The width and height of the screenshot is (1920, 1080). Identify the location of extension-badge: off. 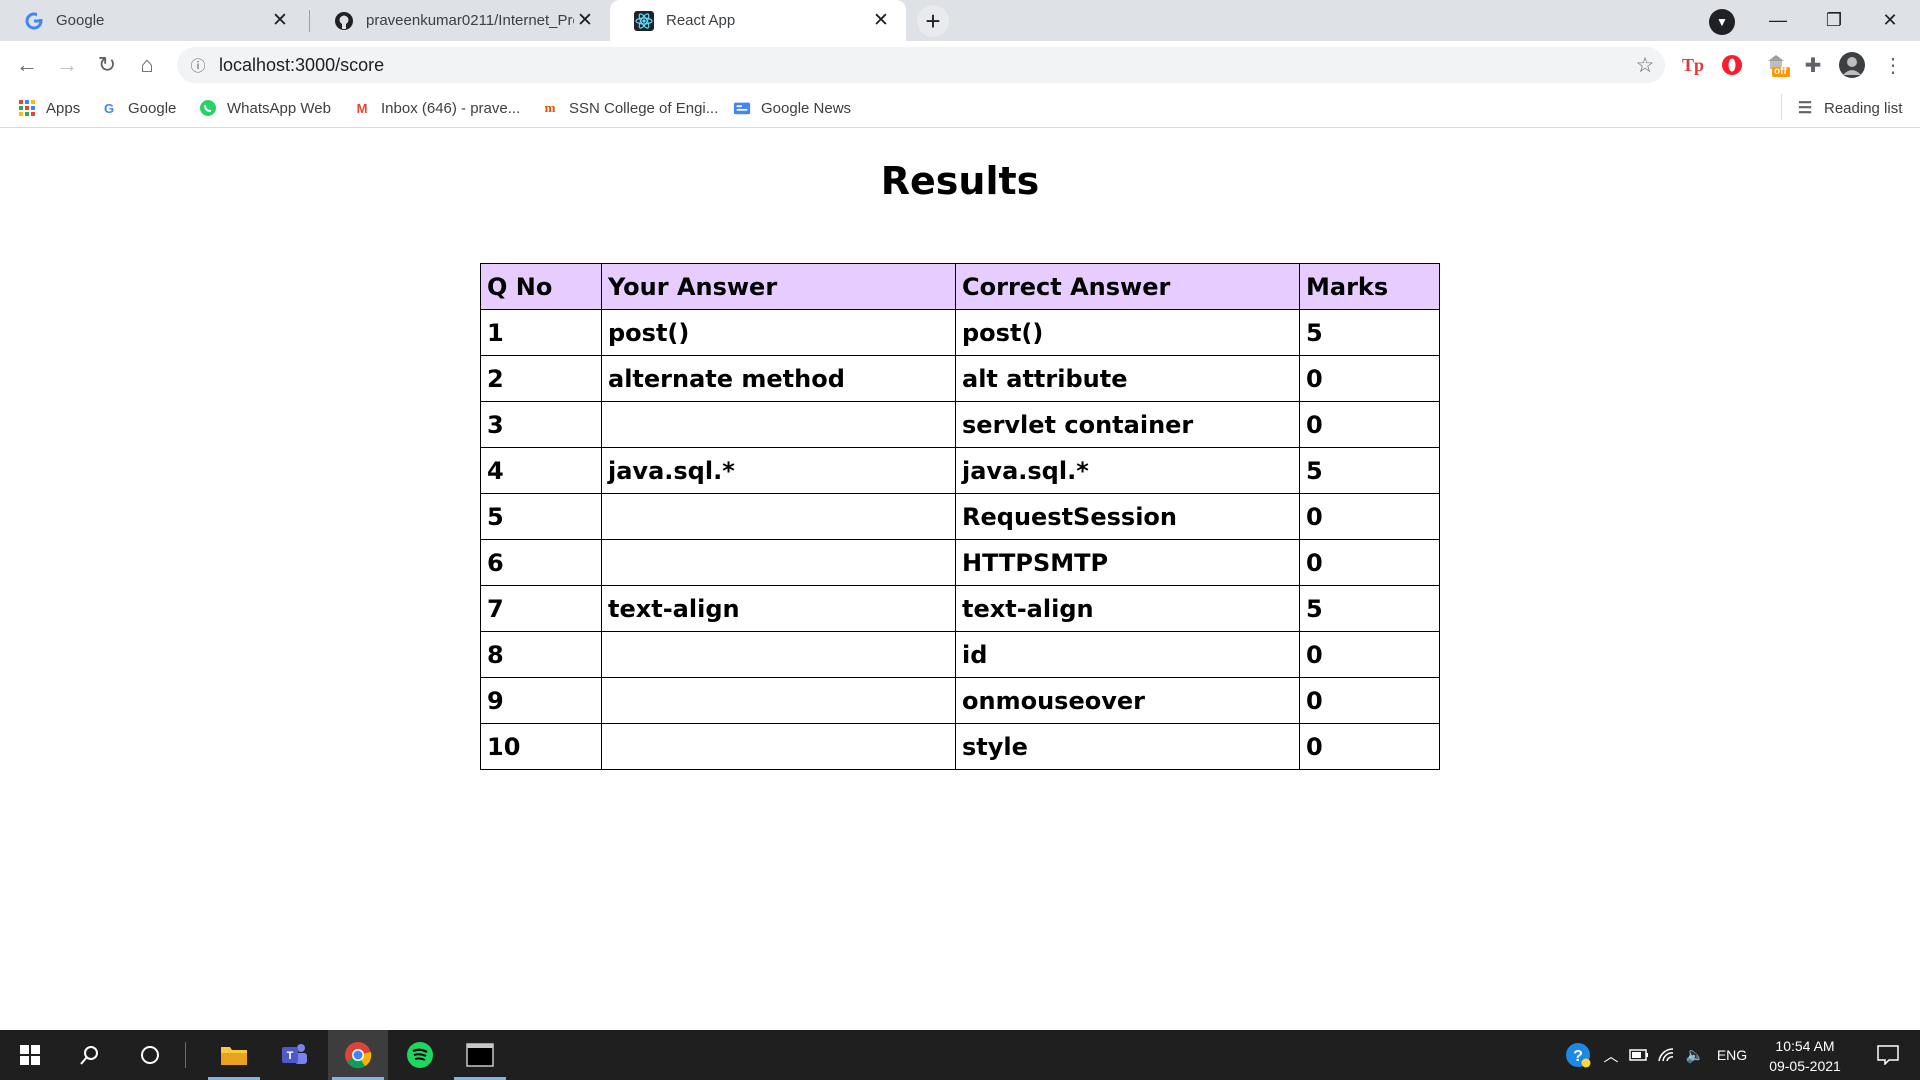
(1780, 71).